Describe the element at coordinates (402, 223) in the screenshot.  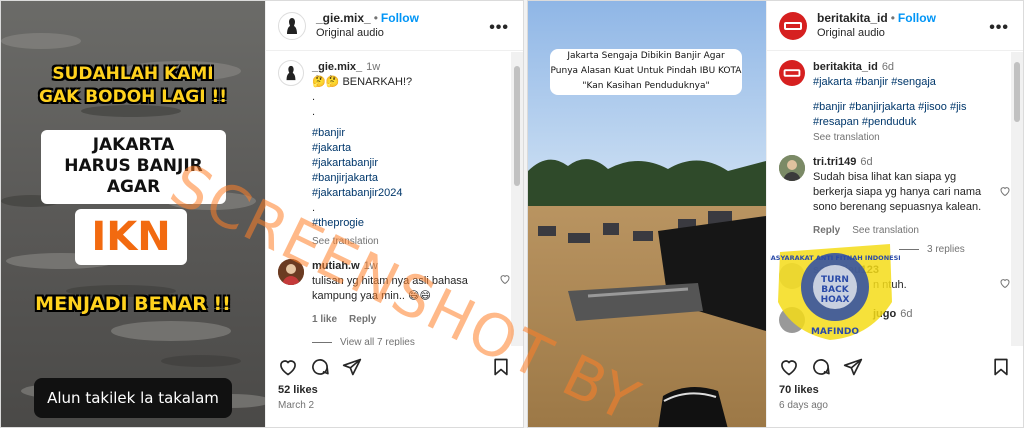
I see `hashtag-link: #theprogie` at that location.